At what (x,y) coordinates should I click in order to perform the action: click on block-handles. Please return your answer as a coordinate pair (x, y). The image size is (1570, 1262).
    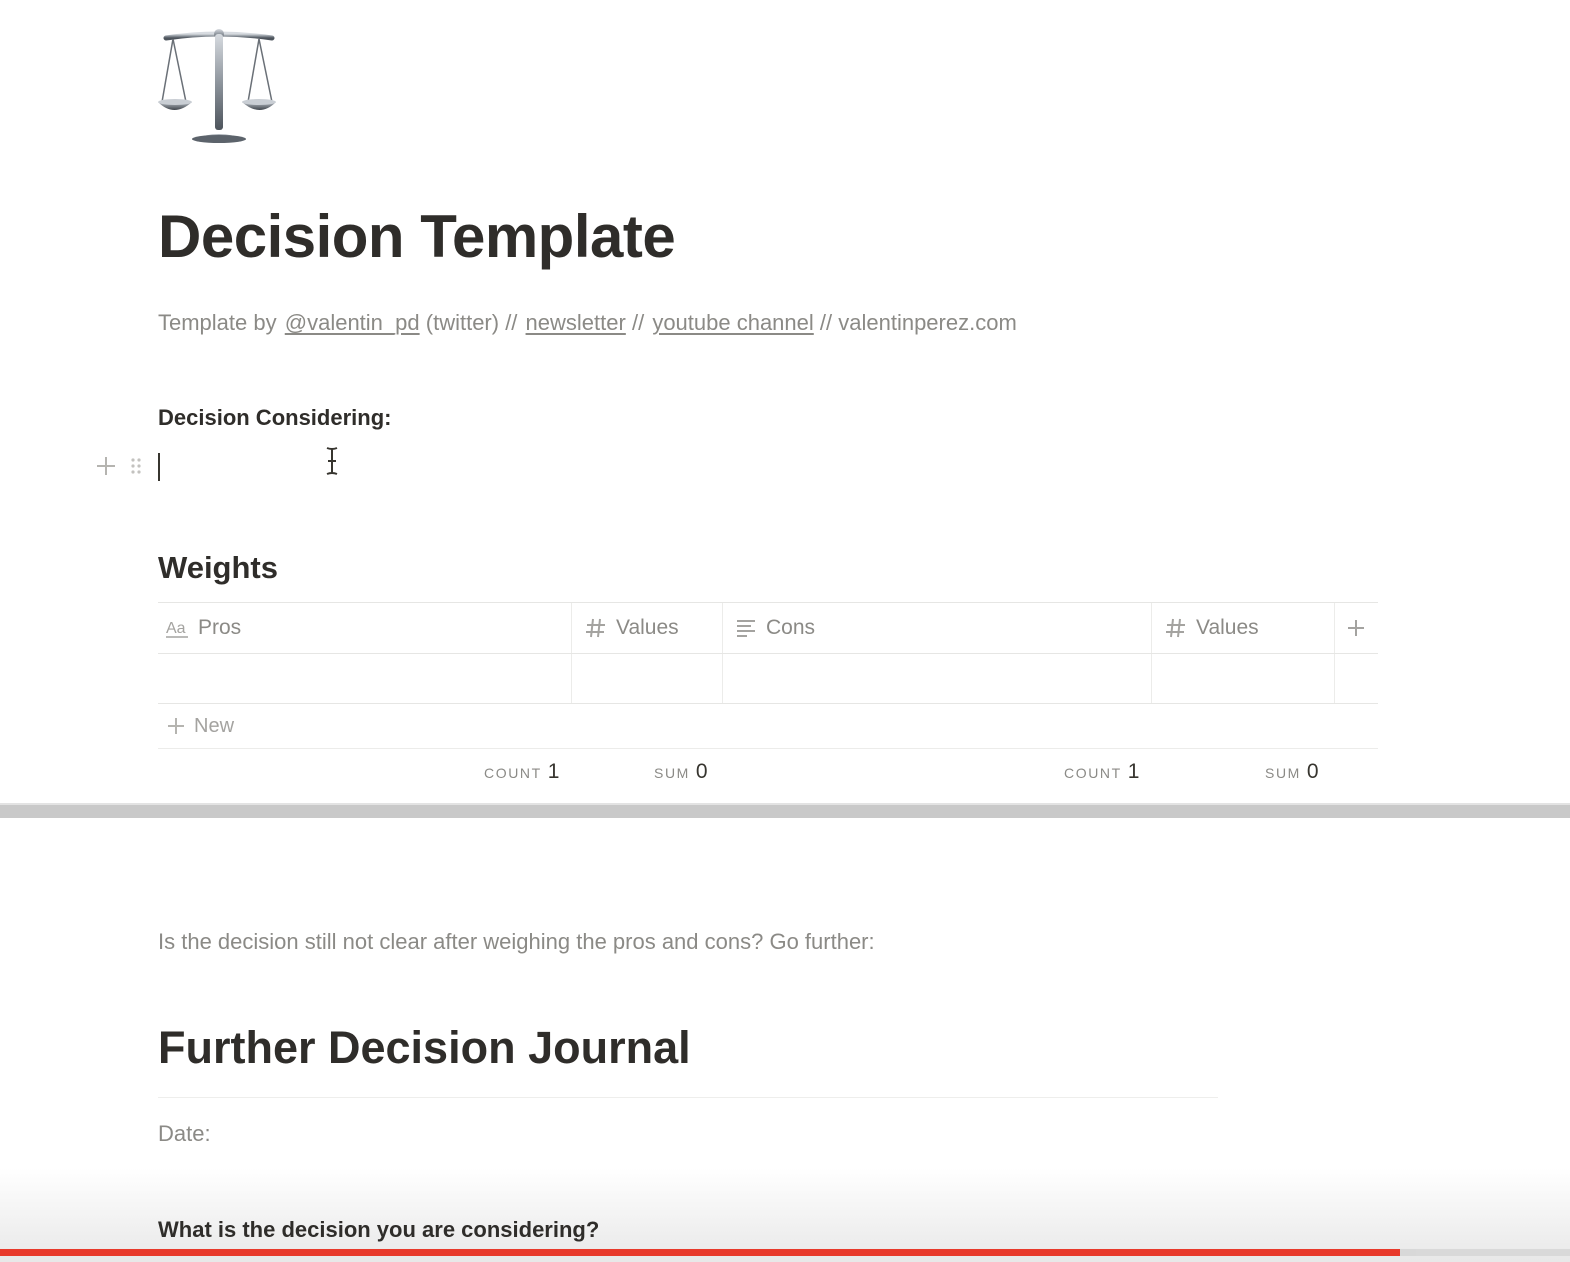
    Looking at the image, I should click on (122, 466).